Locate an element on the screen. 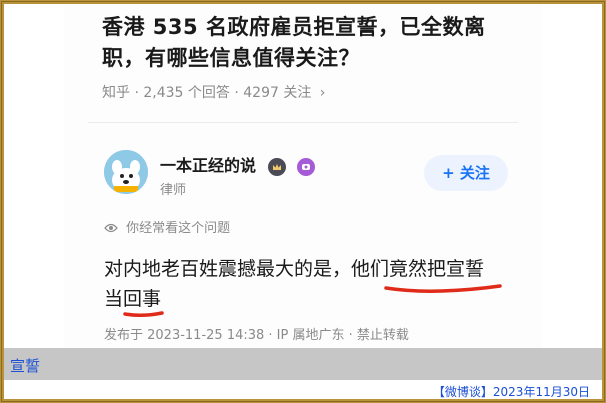  follow-button: + 关注 is located at coordinates (466, 173).